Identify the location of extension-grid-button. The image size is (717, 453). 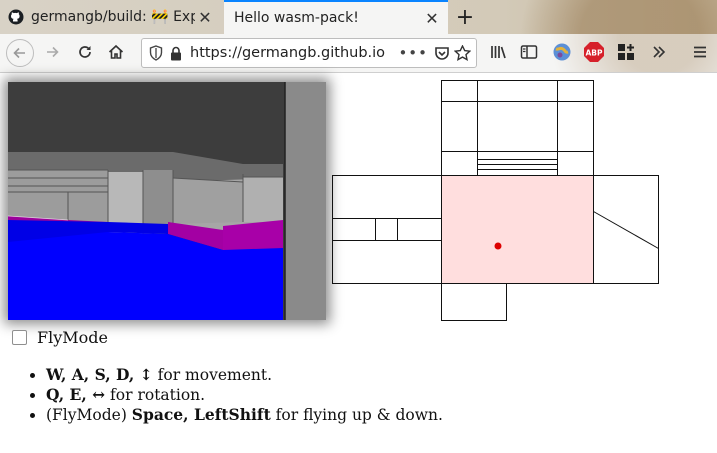
(626, 52).